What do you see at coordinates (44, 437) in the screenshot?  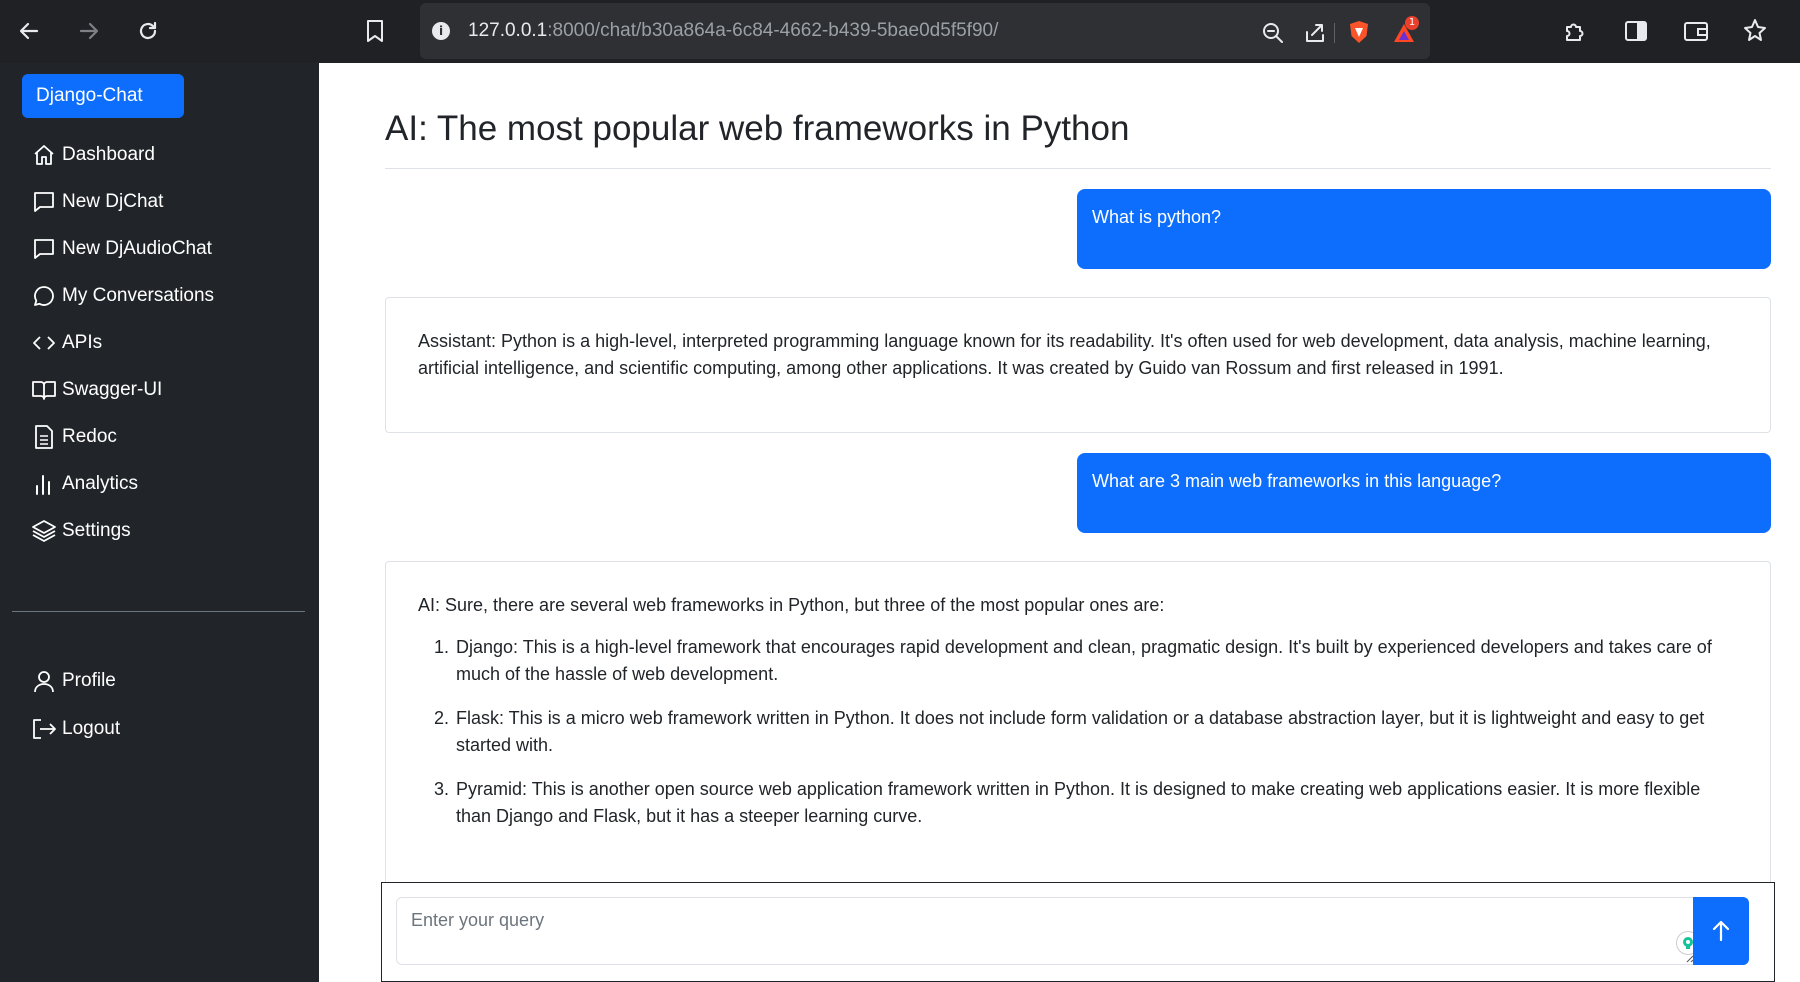 I see `document-icon` at bounding box center [44, 437].